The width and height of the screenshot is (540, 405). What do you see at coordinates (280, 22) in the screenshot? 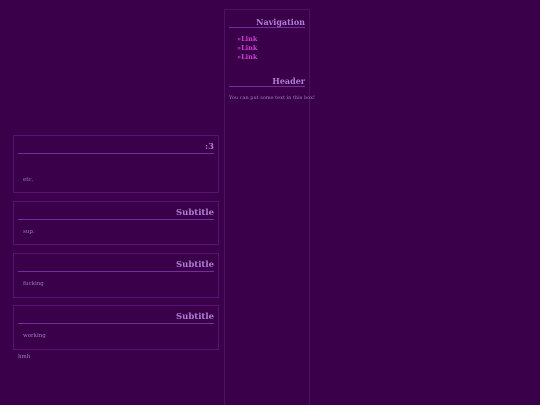
I see `navigation-heading: Navigation` at bounding box center [280, 22].